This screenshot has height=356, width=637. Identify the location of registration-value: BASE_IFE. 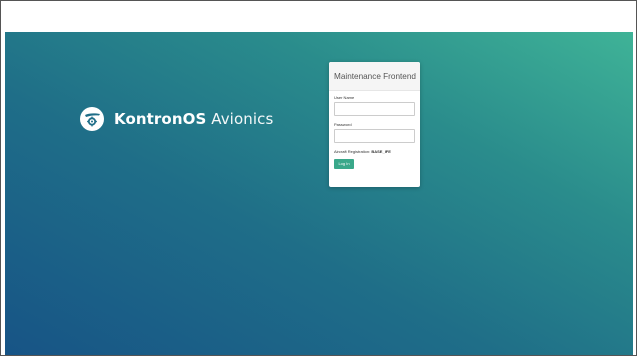
(381, 151).